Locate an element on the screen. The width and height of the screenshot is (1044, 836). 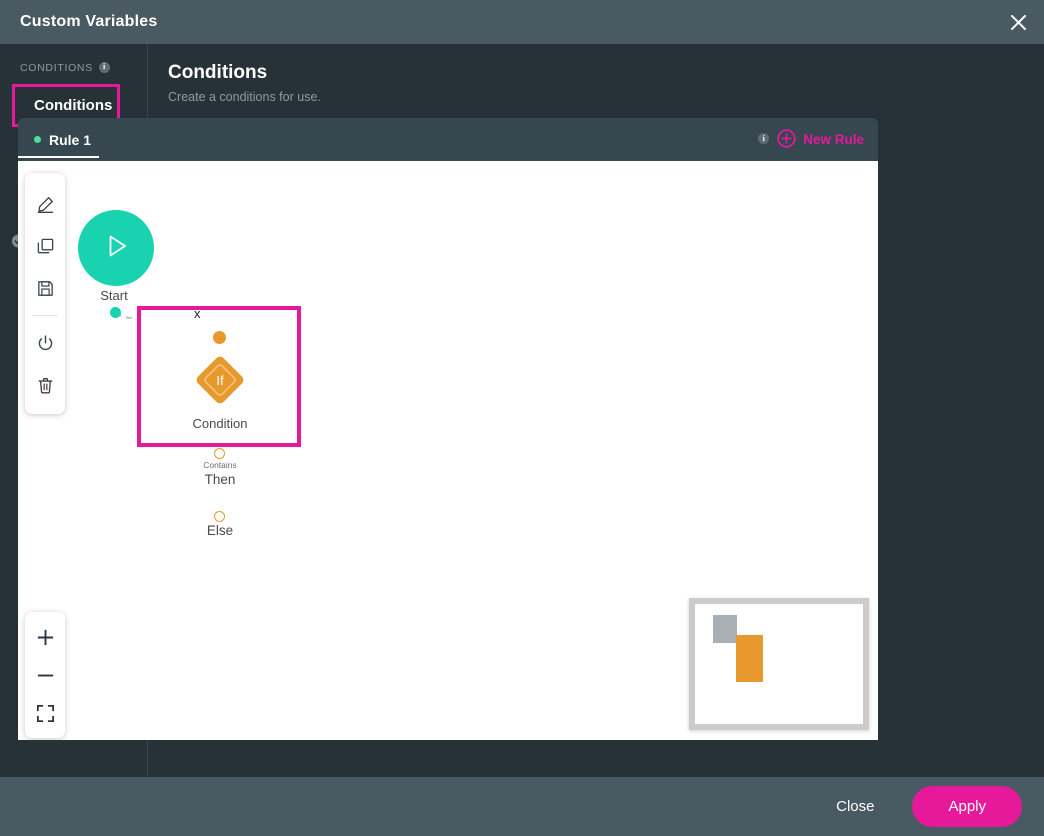
minus-icon is located at coordinates (45, 675).